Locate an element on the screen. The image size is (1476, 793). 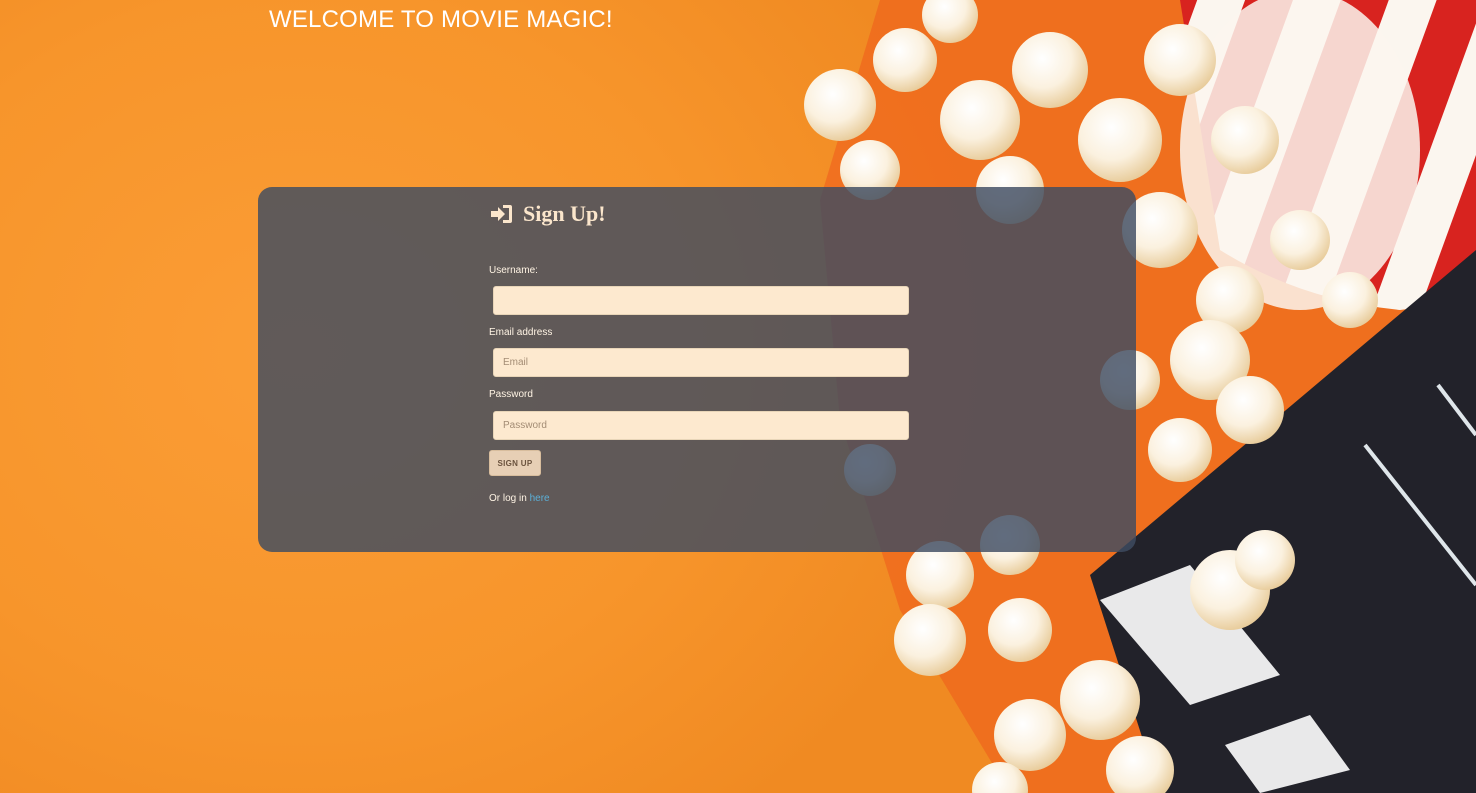
email-field is located at coordinates (701, 362).